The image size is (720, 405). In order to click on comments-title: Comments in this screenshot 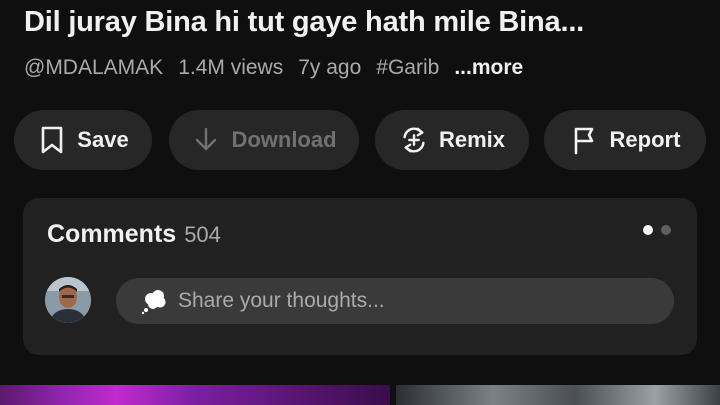, I will do `click(112, 234)`.